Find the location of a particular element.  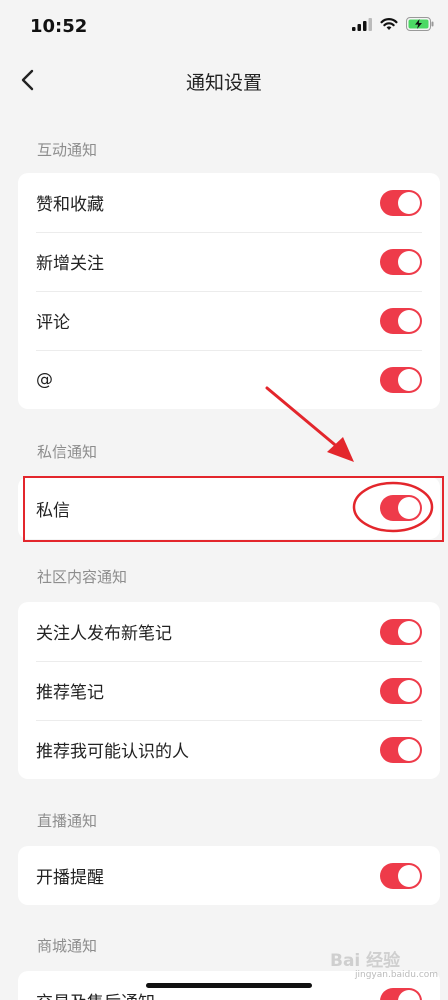

card-live: 开播提醒 is located at coordinates (229, 875).